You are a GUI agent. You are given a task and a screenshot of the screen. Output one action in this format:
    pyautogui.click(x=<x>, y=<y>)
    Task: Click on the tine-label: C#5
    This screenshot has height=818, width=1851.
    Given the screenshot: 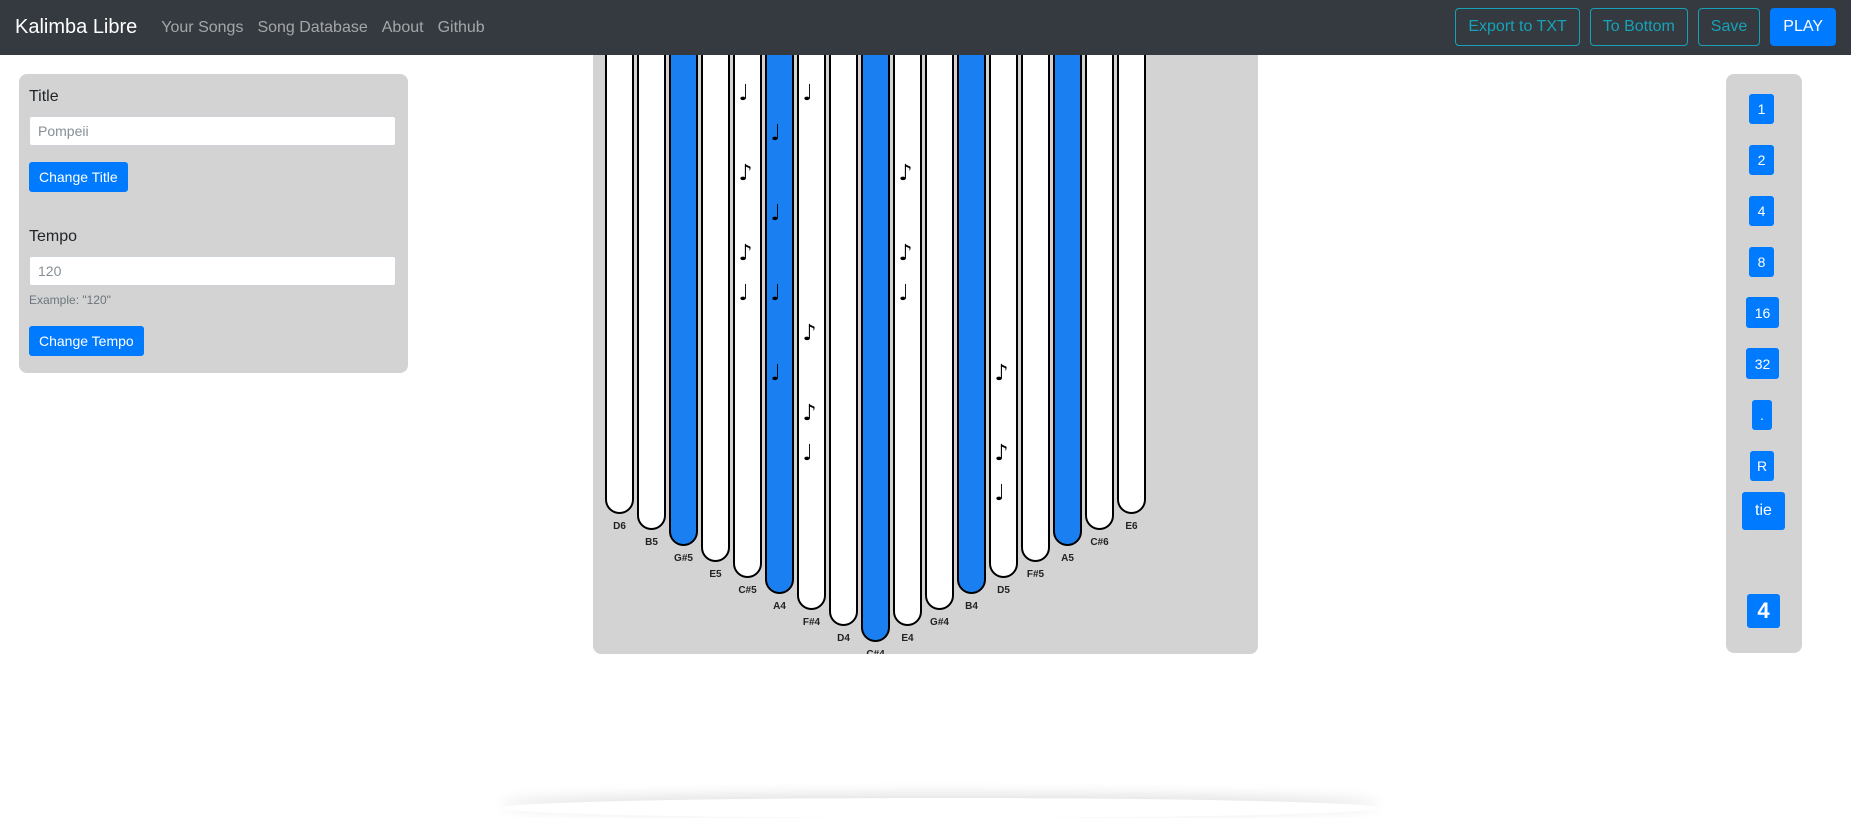 What is the action you would take?
    pyautogui.click(x=747, y=590)
    